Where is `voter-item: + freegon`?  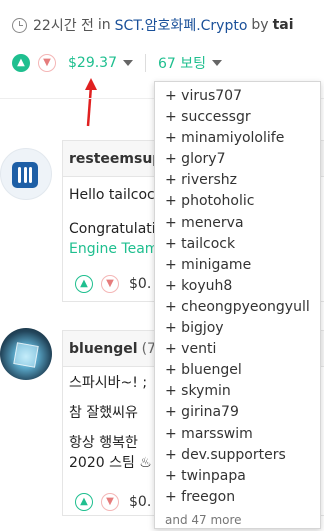 voter-item: + freegon is located at coordinates (242, 497).